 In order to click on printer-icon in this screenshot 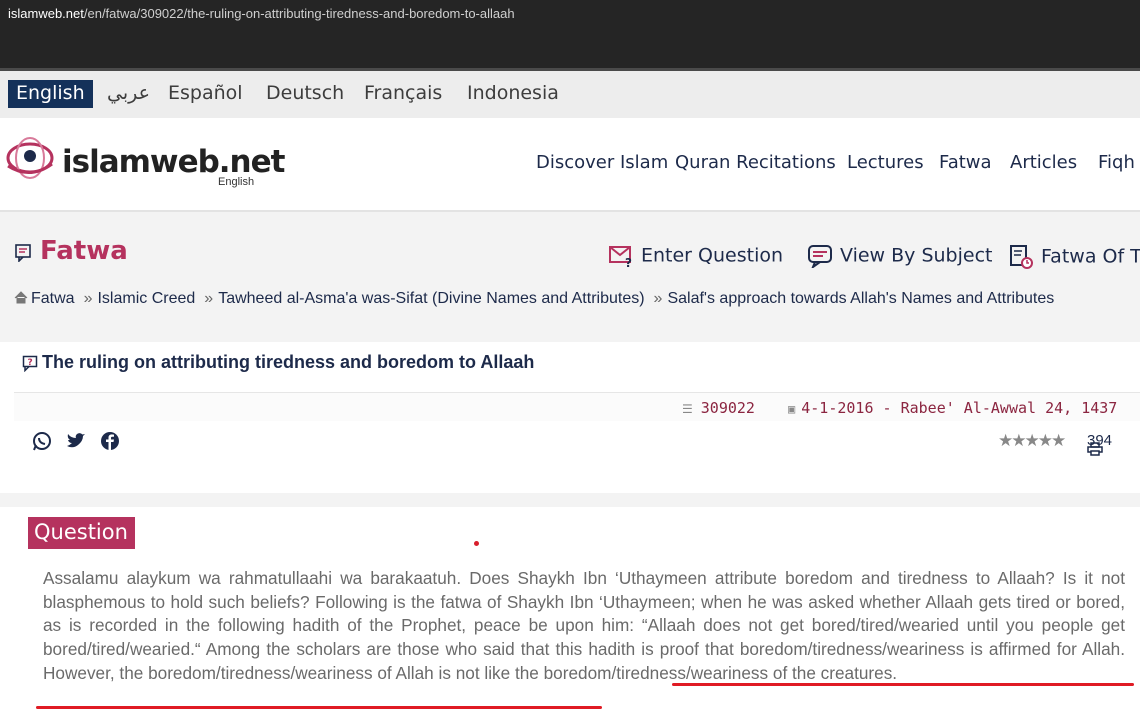, I will do `click(1095, 449)`.